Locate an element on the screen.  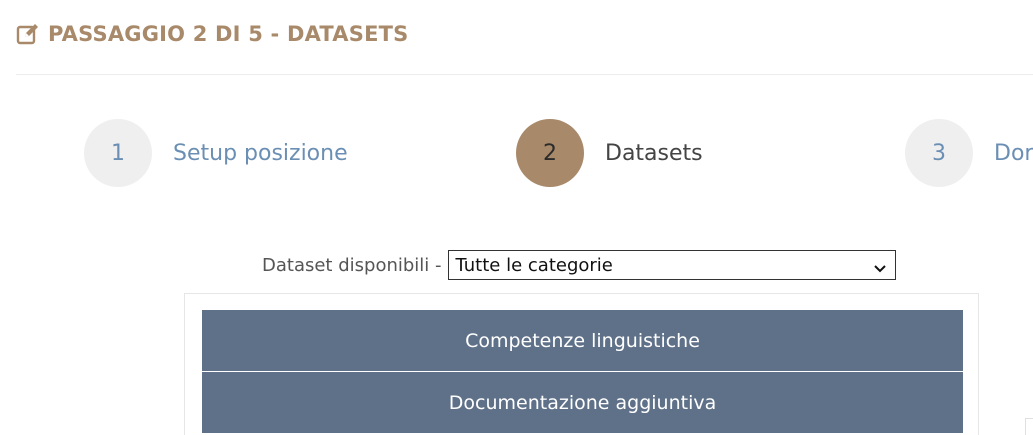
step-label: Dor is located at coordinates (1013, 153).